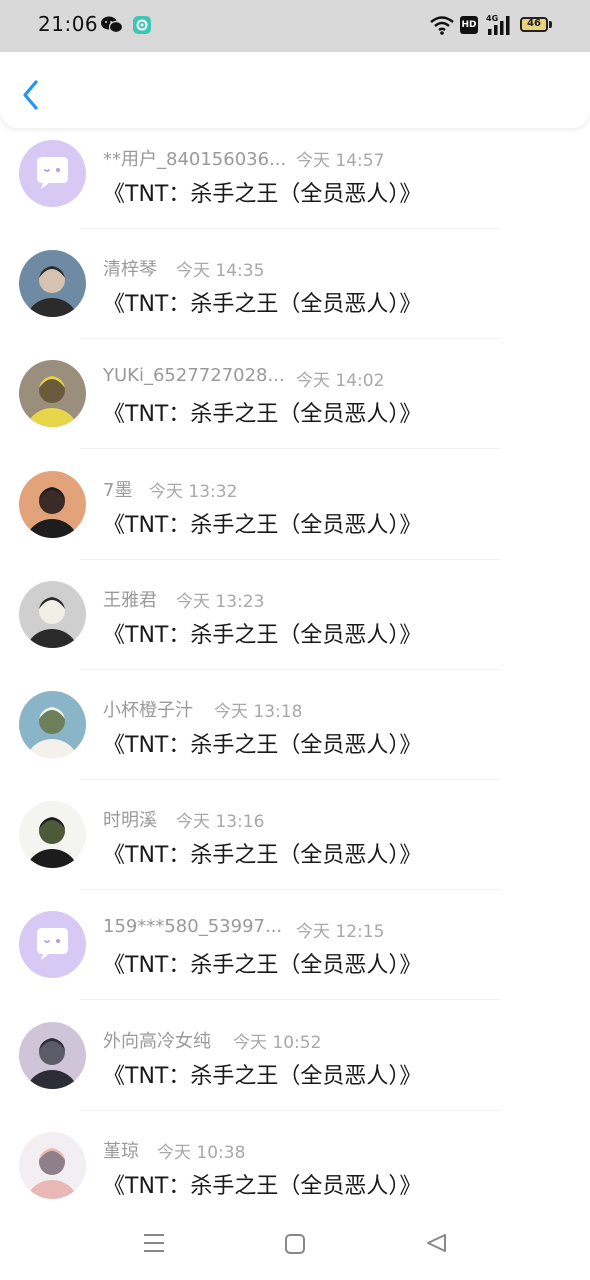 Image resolution: width=590 pixels, height=1280 pixels. I want to click on comment-timestamp: 今天 13:16, so click(220, 822).